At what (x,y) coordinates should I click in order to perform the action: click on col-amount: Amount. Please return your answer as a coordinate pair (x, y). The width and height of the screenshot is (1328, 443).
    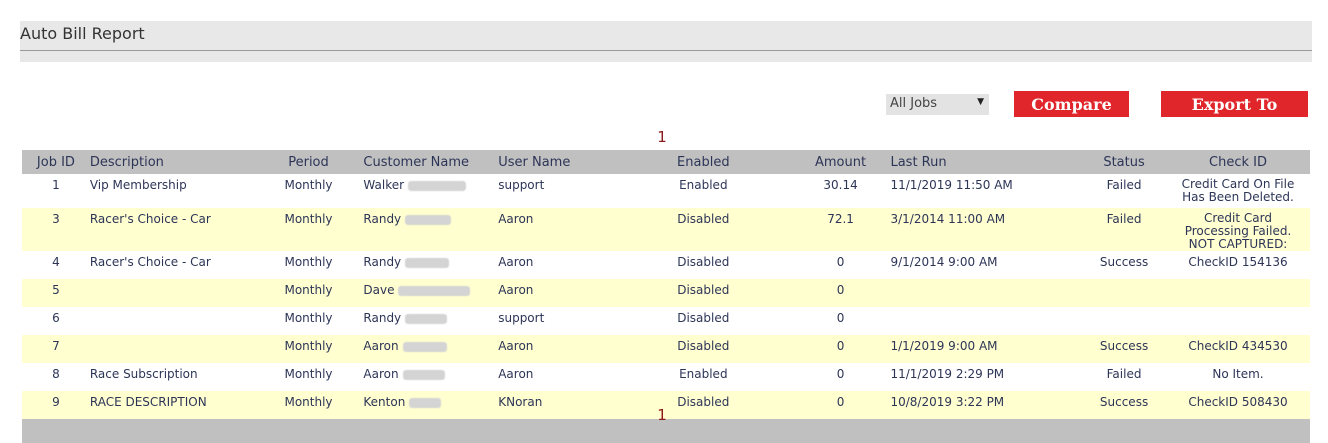
    Looking at the image, I should click on (840, 162).